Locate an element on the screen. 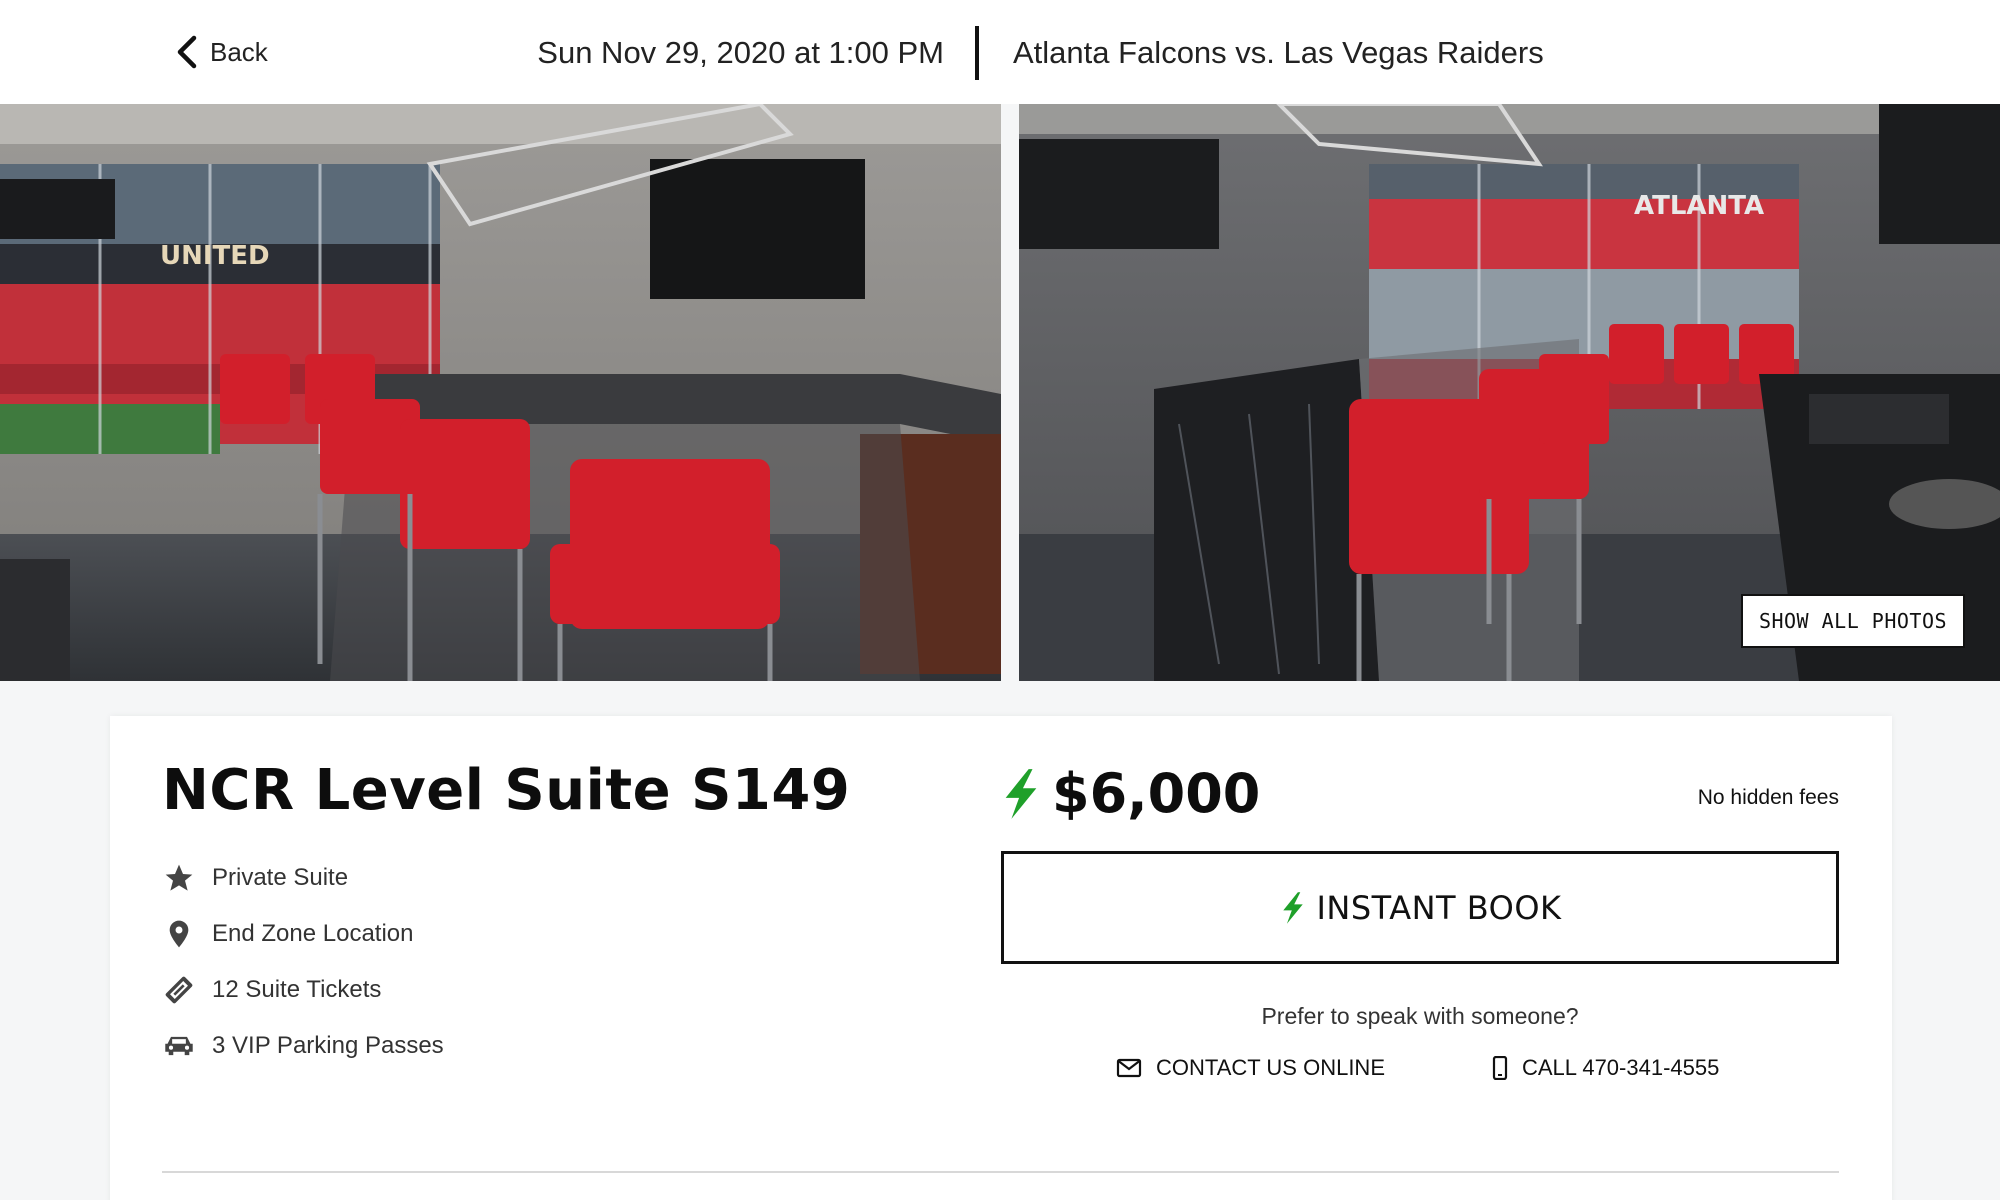 The height and width of the screenshot is (1200, 2000). feature-label: 12 Suite Tickets is located at coordinates (297, 989).